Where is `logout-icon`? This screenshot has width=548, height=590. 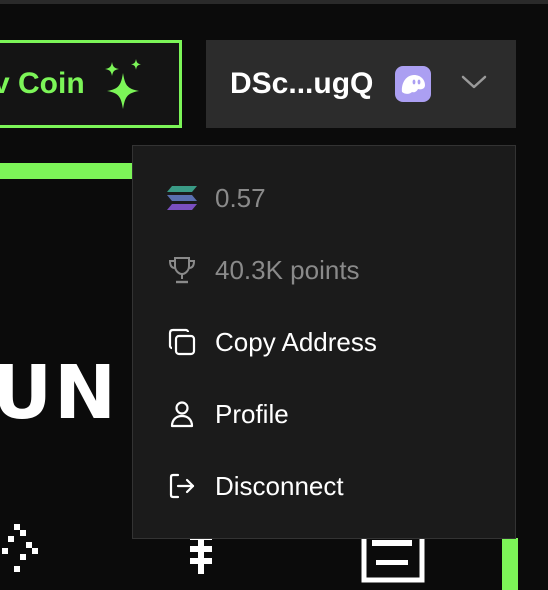
logout-icon is located at coordinates (182, 486).